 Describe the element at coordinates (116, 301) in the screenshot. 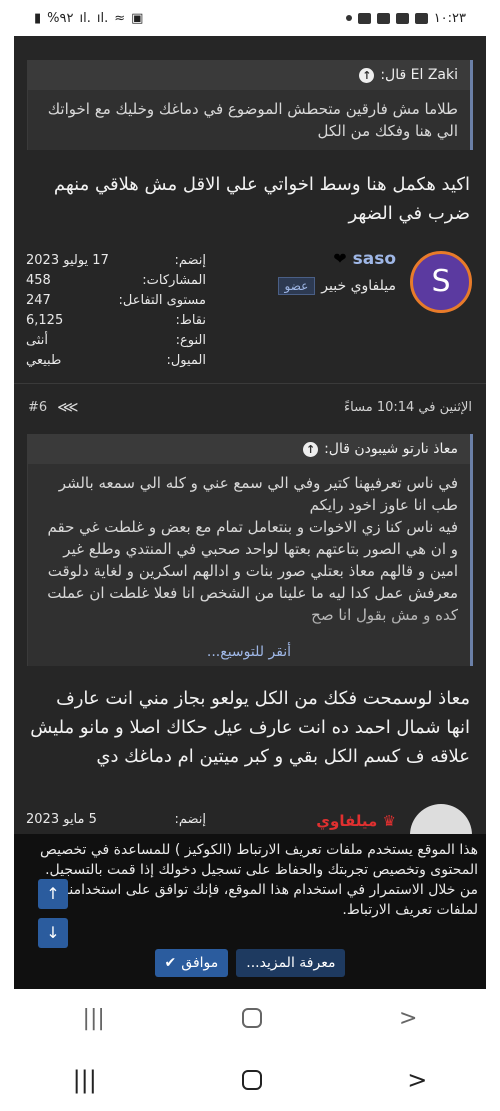

I see `stat-row: مستوى التفاعل: 247` at that location.